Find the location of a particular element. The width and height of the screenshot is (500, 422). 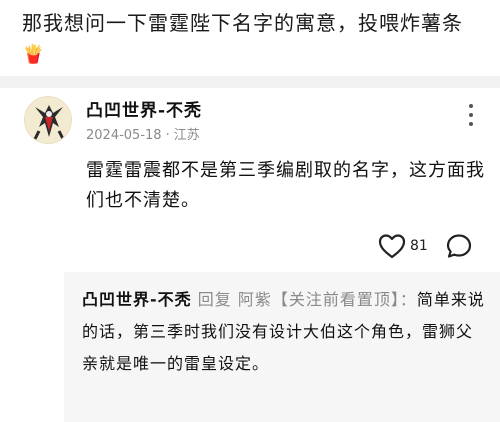

reply-colon: ： is located at coordinates (408, 299).